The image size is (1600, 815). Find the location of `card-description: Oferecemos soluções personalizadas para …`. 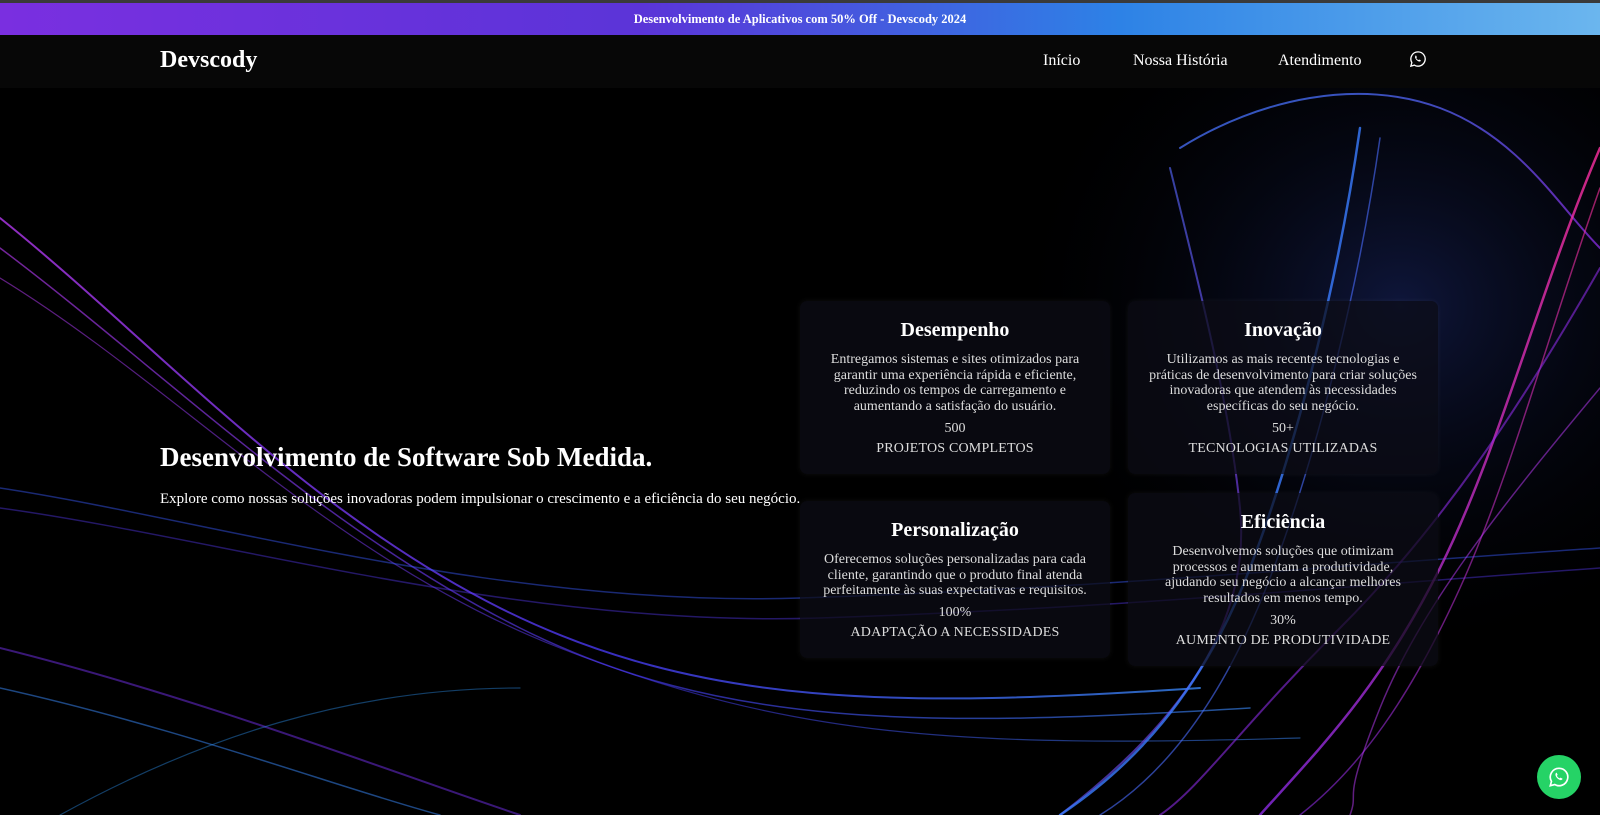

card-description: Oferecemos soluções personalizadas para … is located at coordinates (955, 575).